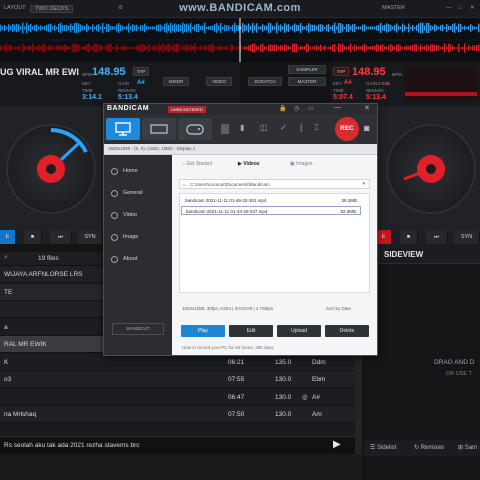 This screenshot has width=480, height=480. What do you see at coordinates (240, 8) in the screenshot?
I see `bandicam-watermark: www.BANDICAM.com` at bounding box center [240, 8].